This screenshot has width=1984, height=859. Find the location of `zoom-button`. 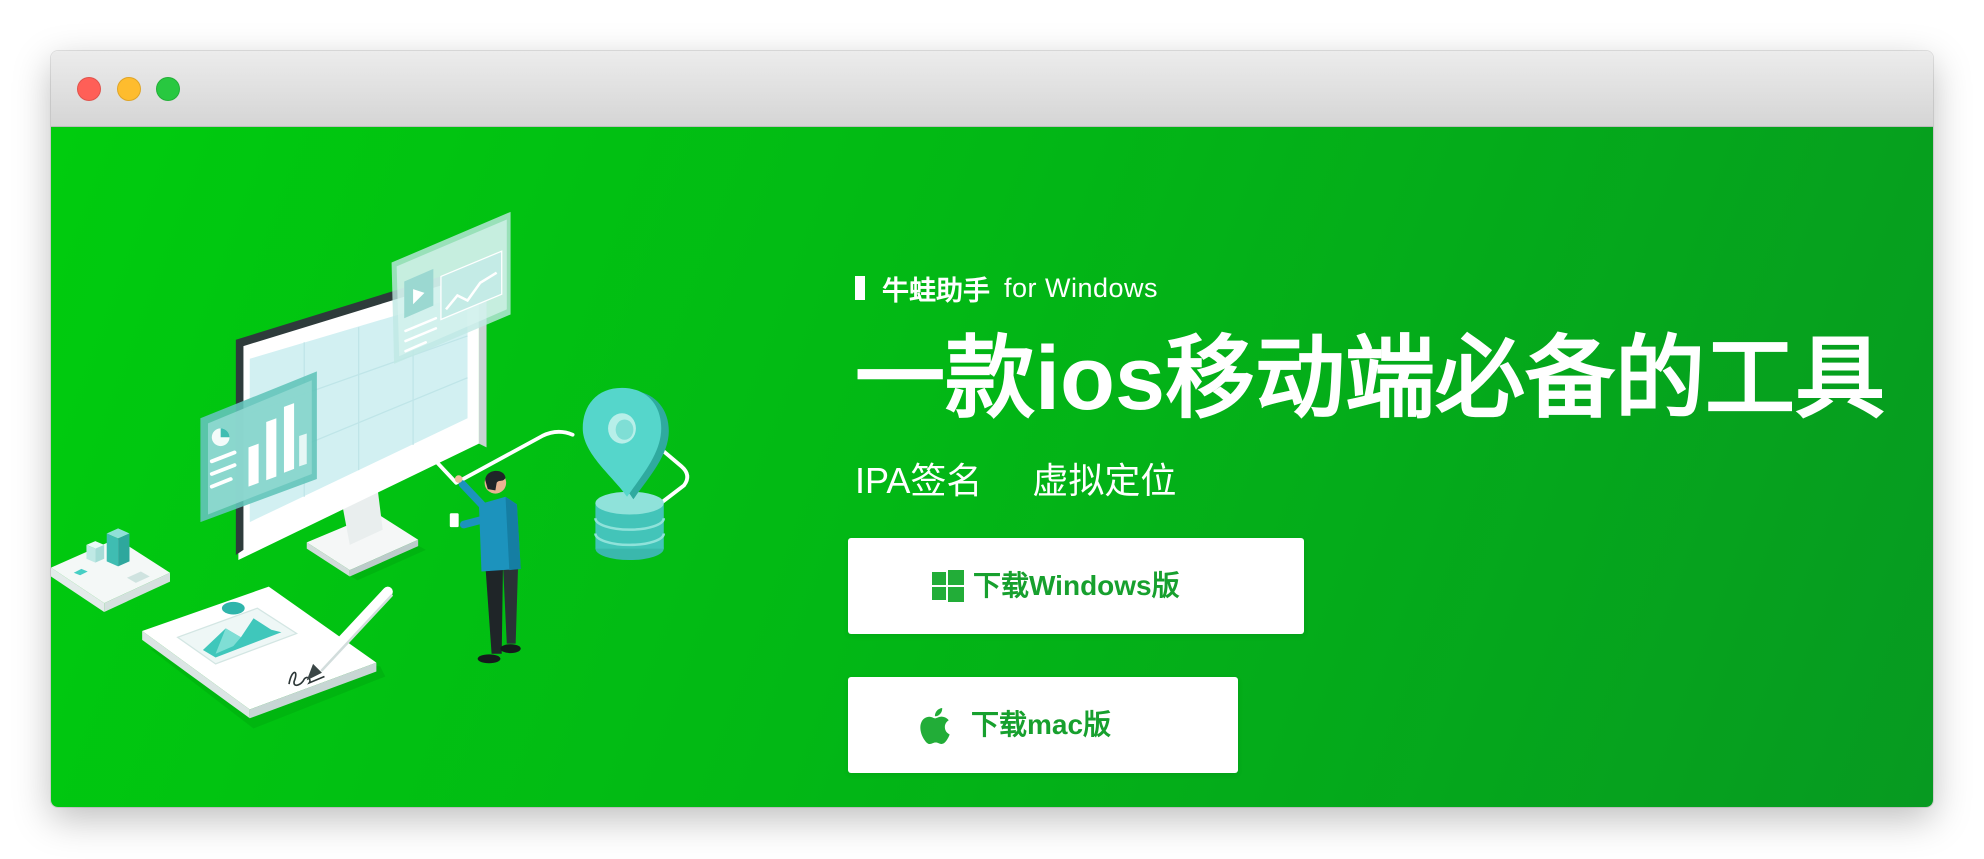

zoom-button is located at coordinates (168, 89).